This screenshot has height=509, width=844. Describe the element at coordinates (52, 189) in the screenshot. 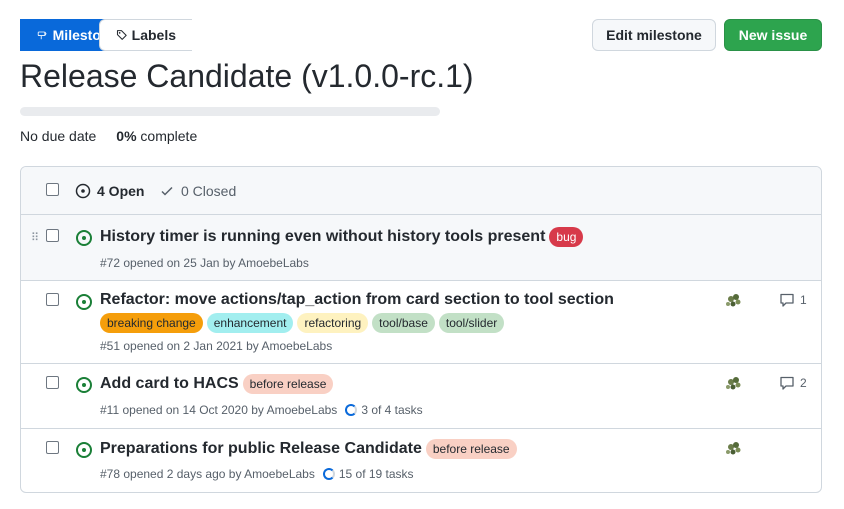

I see `select-all-checkbox` at that location.